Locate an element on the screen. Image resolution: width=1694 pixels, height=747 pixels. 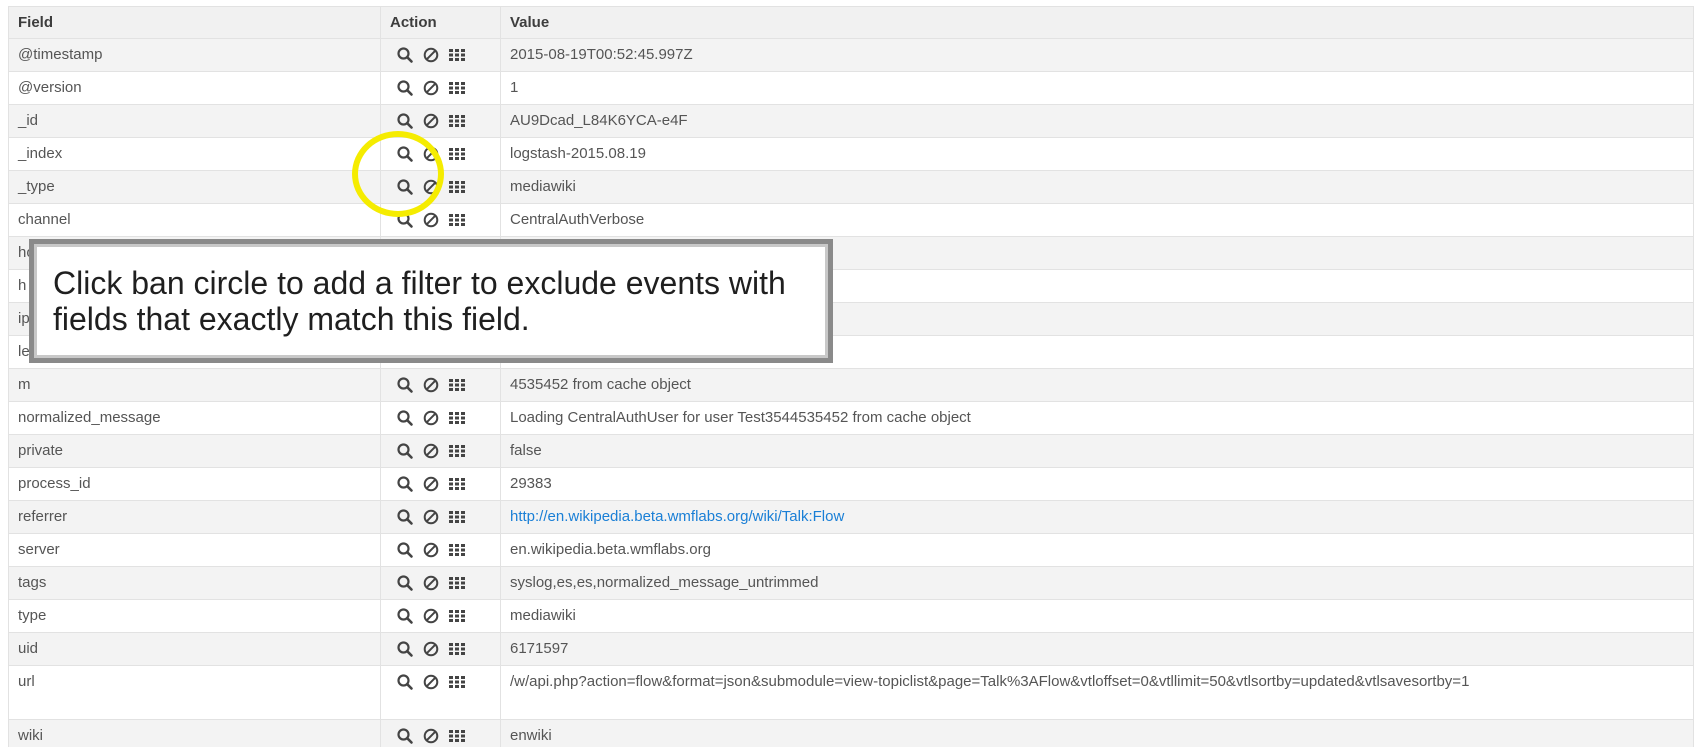
field-name-cell: uid is located at coordinates (194, 649).